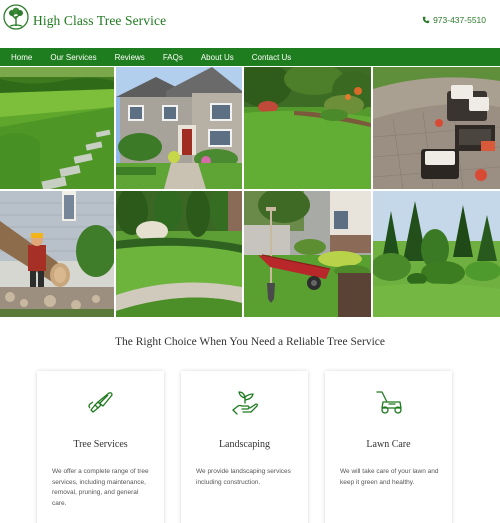 This screenshot has height=523, width=500. What do you see at coordinates (179, 128) in the screenshot?
I see `house-front-landscaping-photo` at bounding box center [179, 128].